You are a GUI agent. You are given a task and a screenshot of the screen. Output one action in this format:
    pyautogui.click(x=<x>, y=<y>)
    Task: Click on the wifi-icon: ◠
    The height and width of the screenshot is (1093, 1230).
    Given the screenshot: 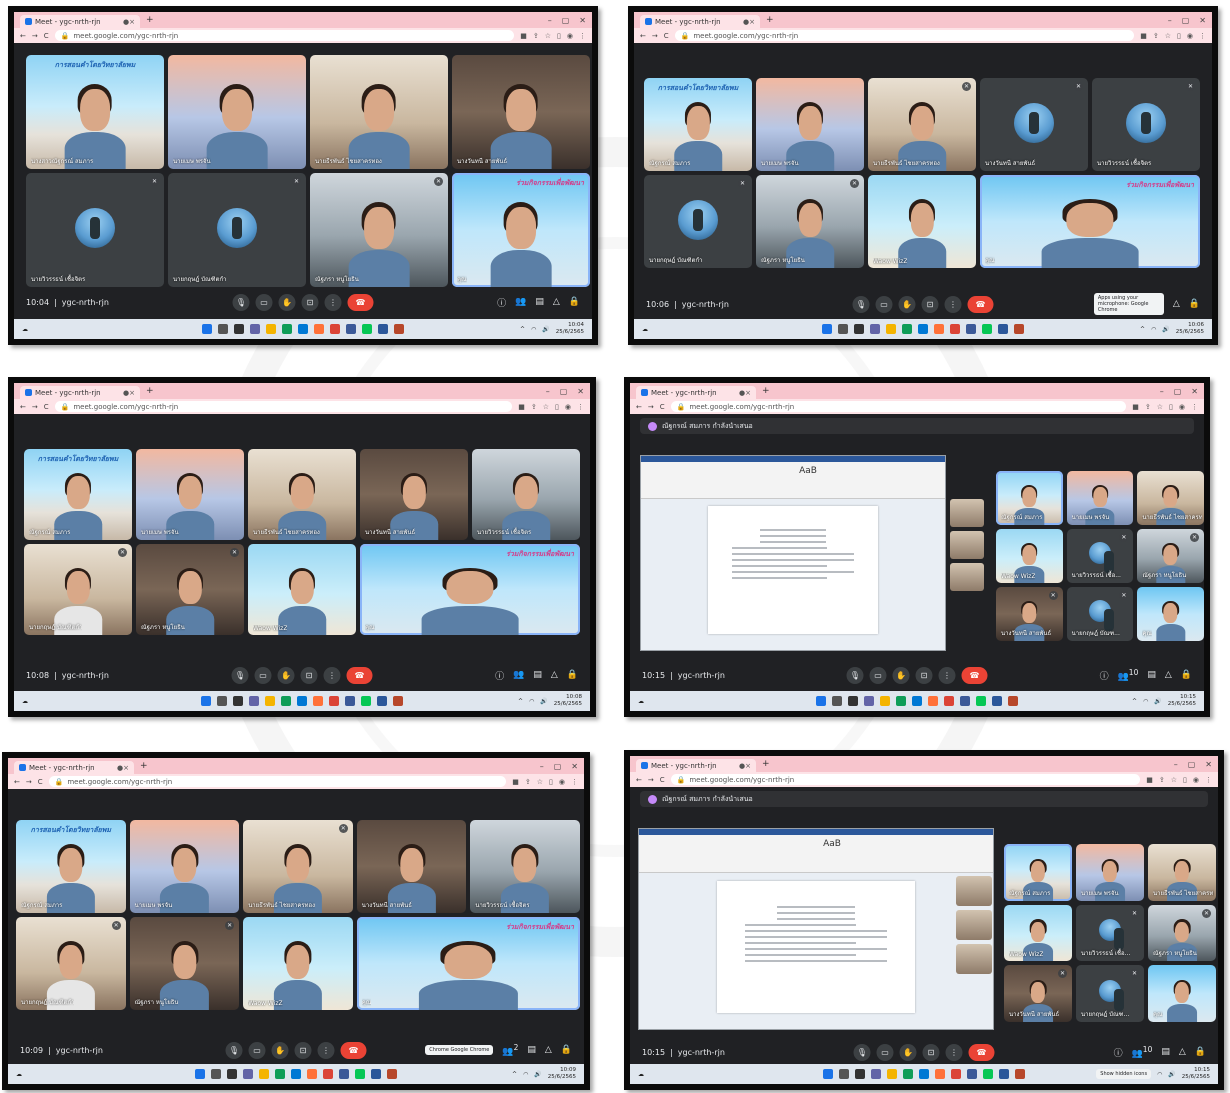 What is the action you would take?
    pyautogui.click(x=525, y=1074)
    